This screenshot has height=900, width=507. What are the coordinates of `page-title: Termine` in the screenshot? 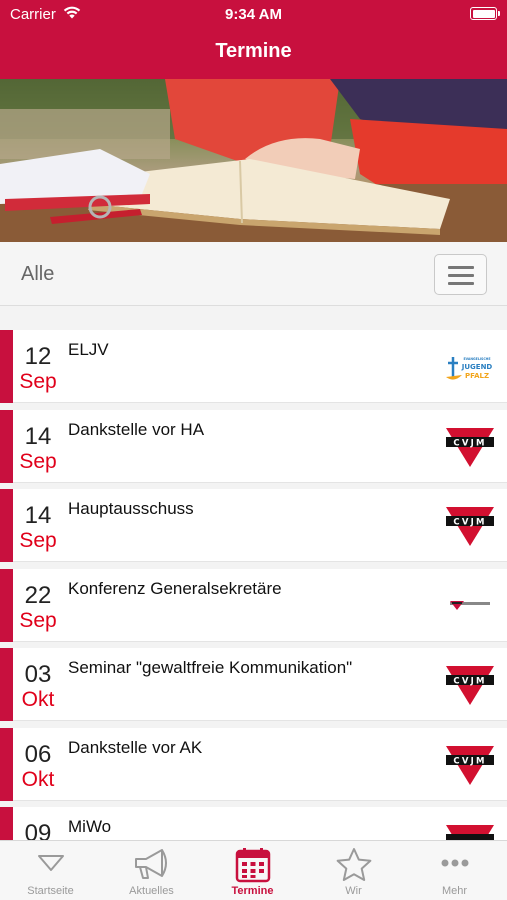 It's located at (253, 51).